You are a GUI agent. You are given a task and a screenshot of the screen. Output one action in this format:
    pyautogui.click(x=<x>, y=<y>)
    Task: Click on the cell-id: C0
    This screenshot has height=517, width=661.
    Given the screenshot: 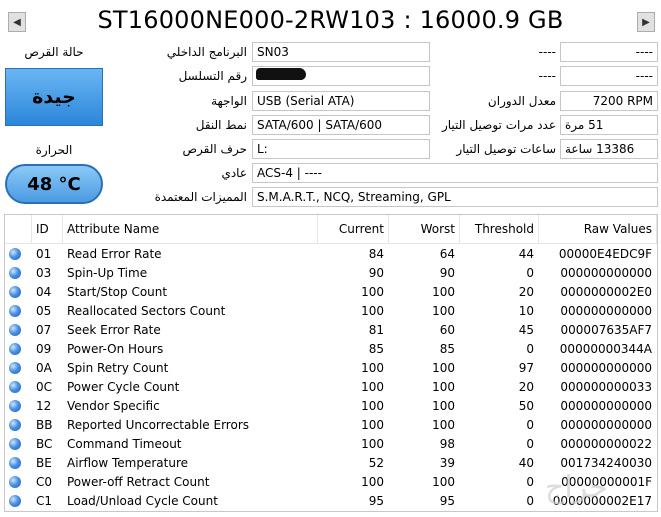 What is the action you would take?
    pyautogui.click(x=44, y=481)
    